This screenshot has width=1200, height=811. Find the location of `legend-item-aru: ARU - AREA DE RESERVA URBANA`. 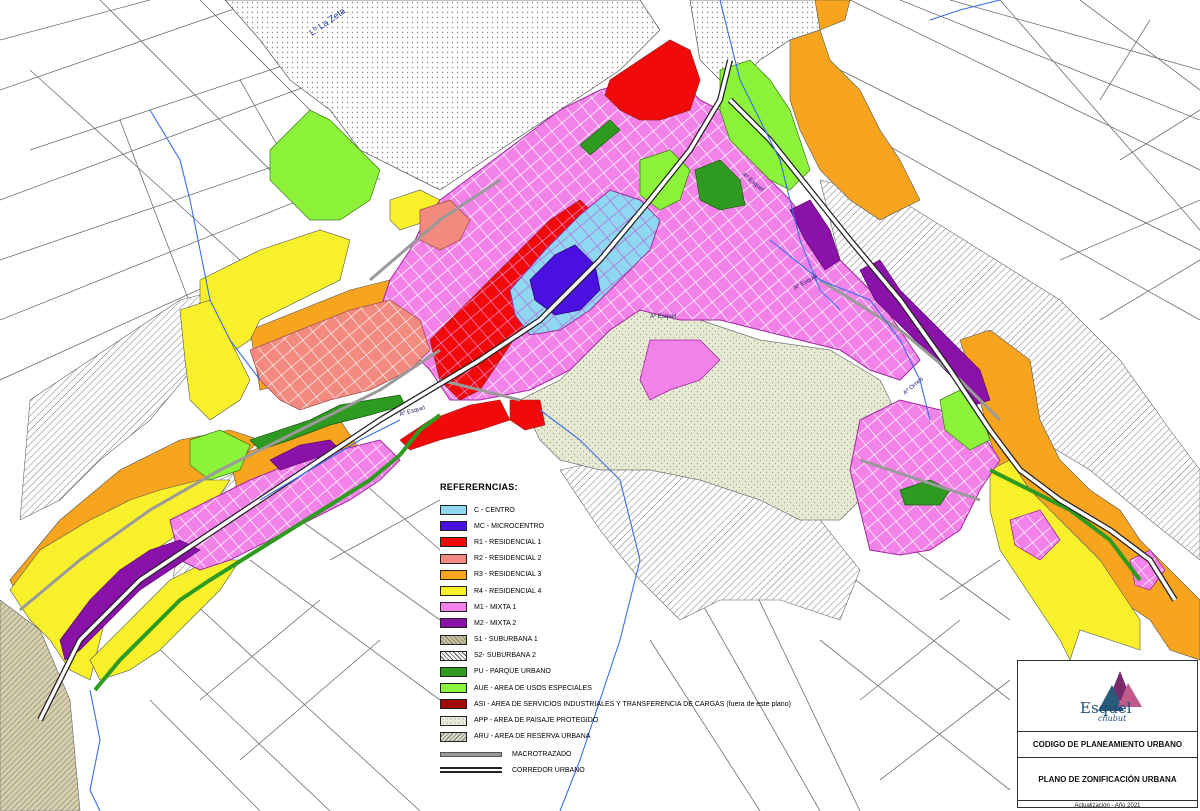

legend-item-aru: ARU - AREA DE RESERVA URBANA is located at coordinates (630, 737).